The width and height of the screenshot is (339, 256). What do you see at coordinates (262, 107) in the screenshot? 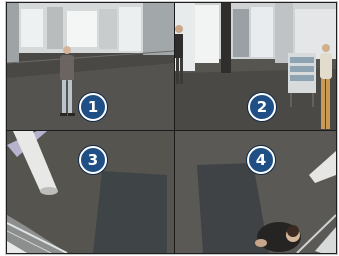
I see `camera-number-badge-2: 2` at bounding box center [262, 107].